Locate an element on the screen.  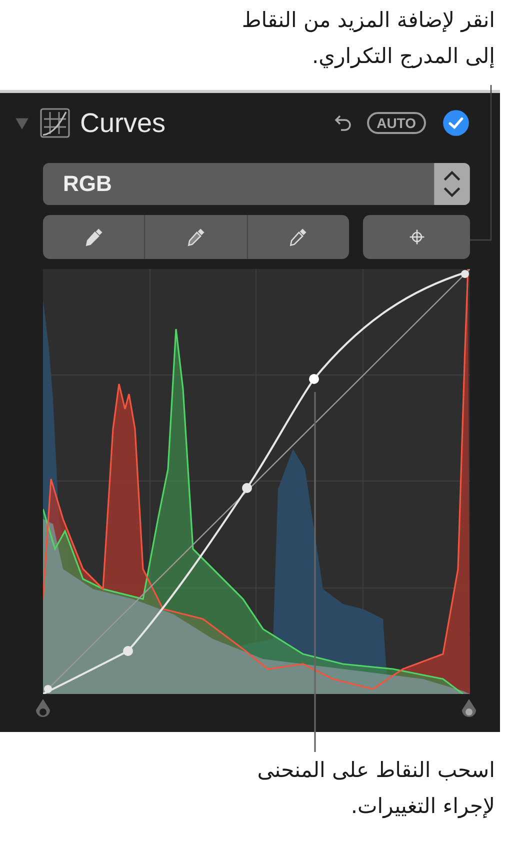
crosshair-icon is located at coordinates (417, 237).